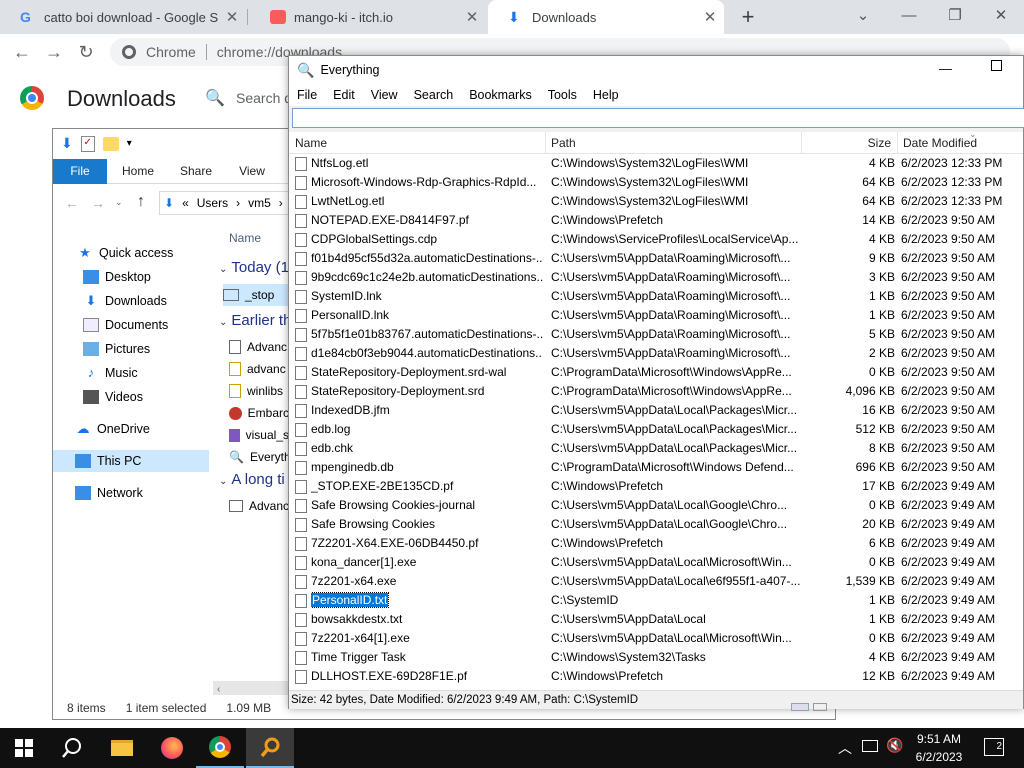  What do you see at coordinates (212, 203) in the screenshot?
I see `breadcrumb-users: Users` at bounding box center [212, 203].